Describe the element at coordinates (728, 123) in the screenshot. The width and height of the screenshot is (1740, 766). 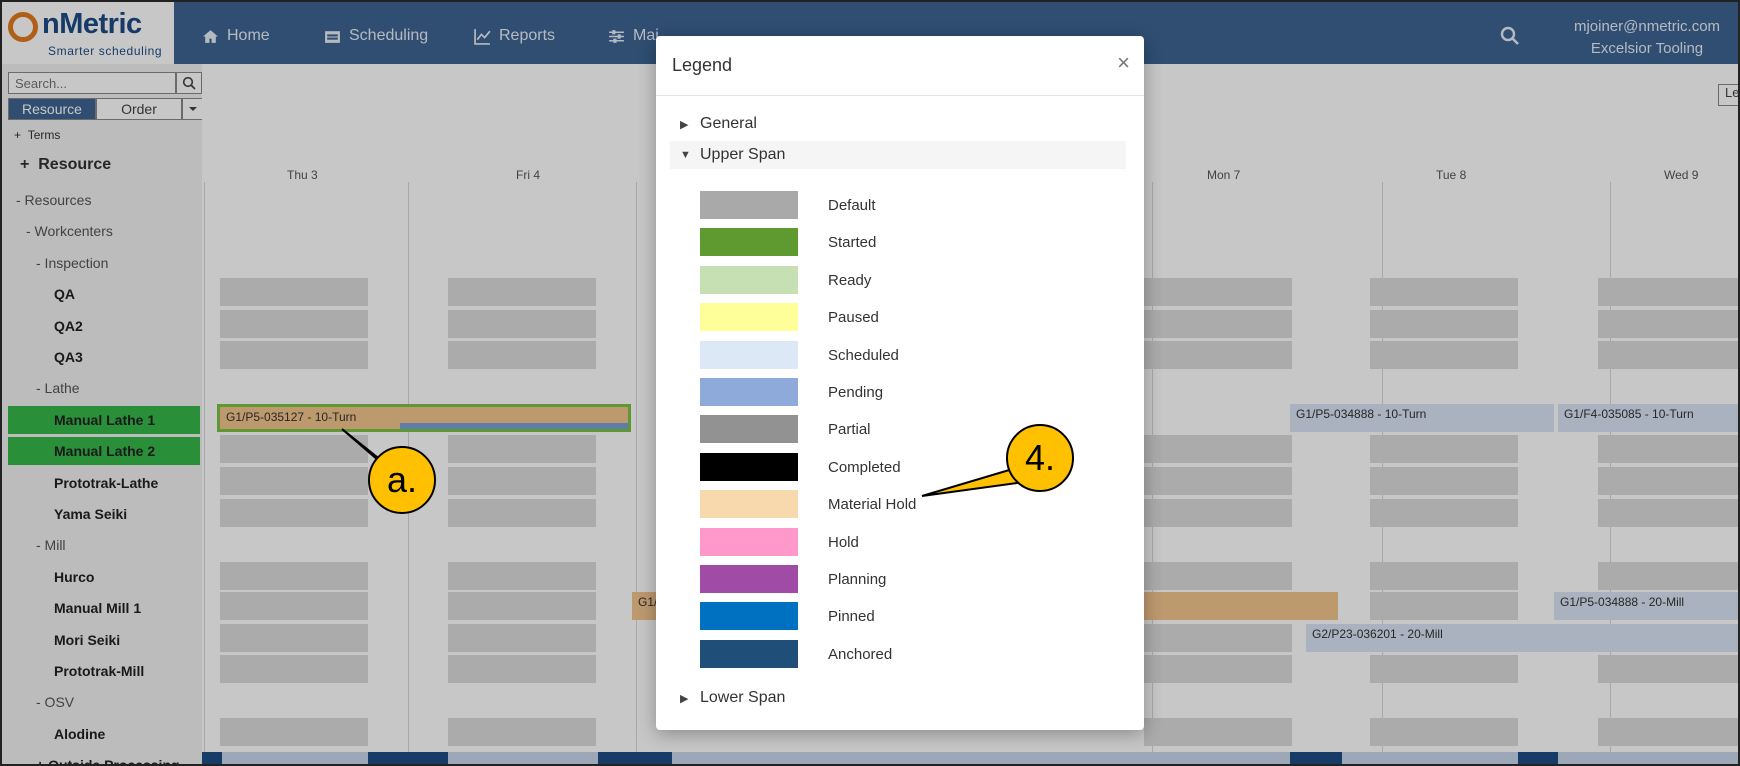
I see `section-general-label: General` at that location.